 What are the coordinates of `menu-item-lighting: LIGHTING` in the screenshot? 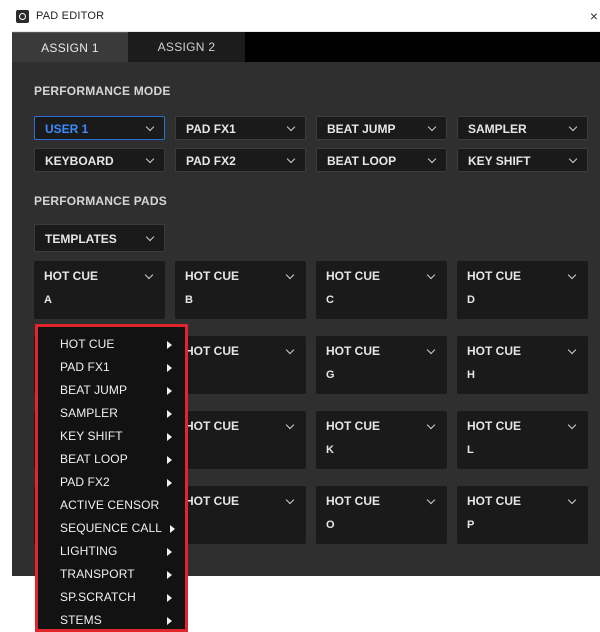 It's located at (111, 551).